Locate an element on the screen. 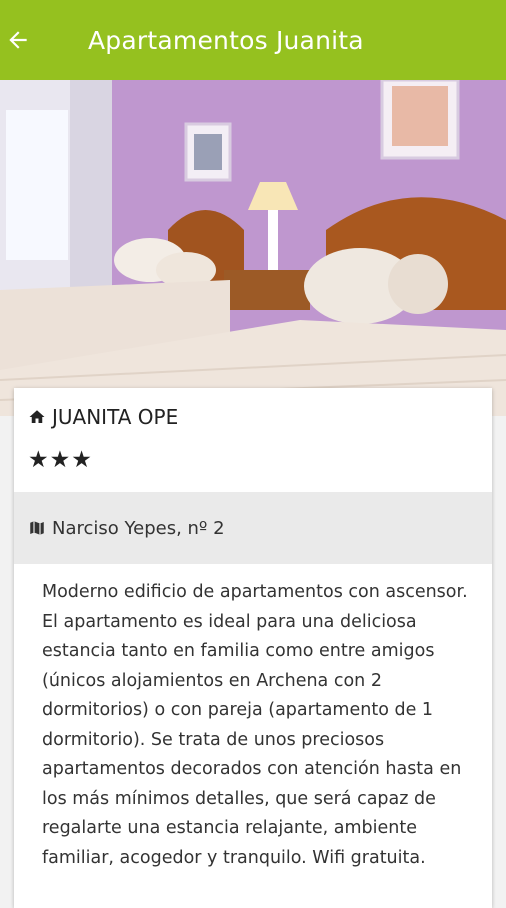 The width and height of the screenshot is (506, 908). home-icon is located at coordinates (37, 416).